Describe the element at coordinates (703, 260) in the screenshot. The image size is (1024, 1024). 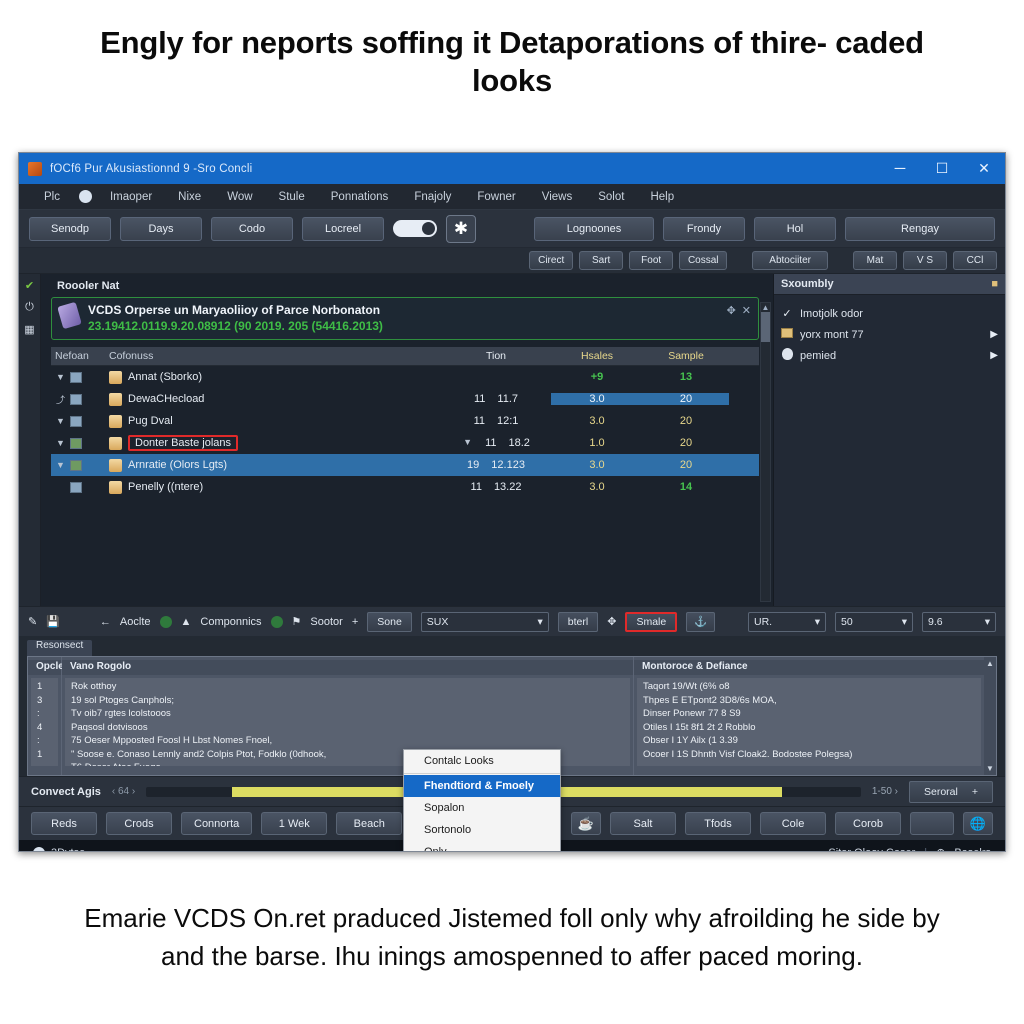
I see `subbar-button-cossal: Cossal` at that location.